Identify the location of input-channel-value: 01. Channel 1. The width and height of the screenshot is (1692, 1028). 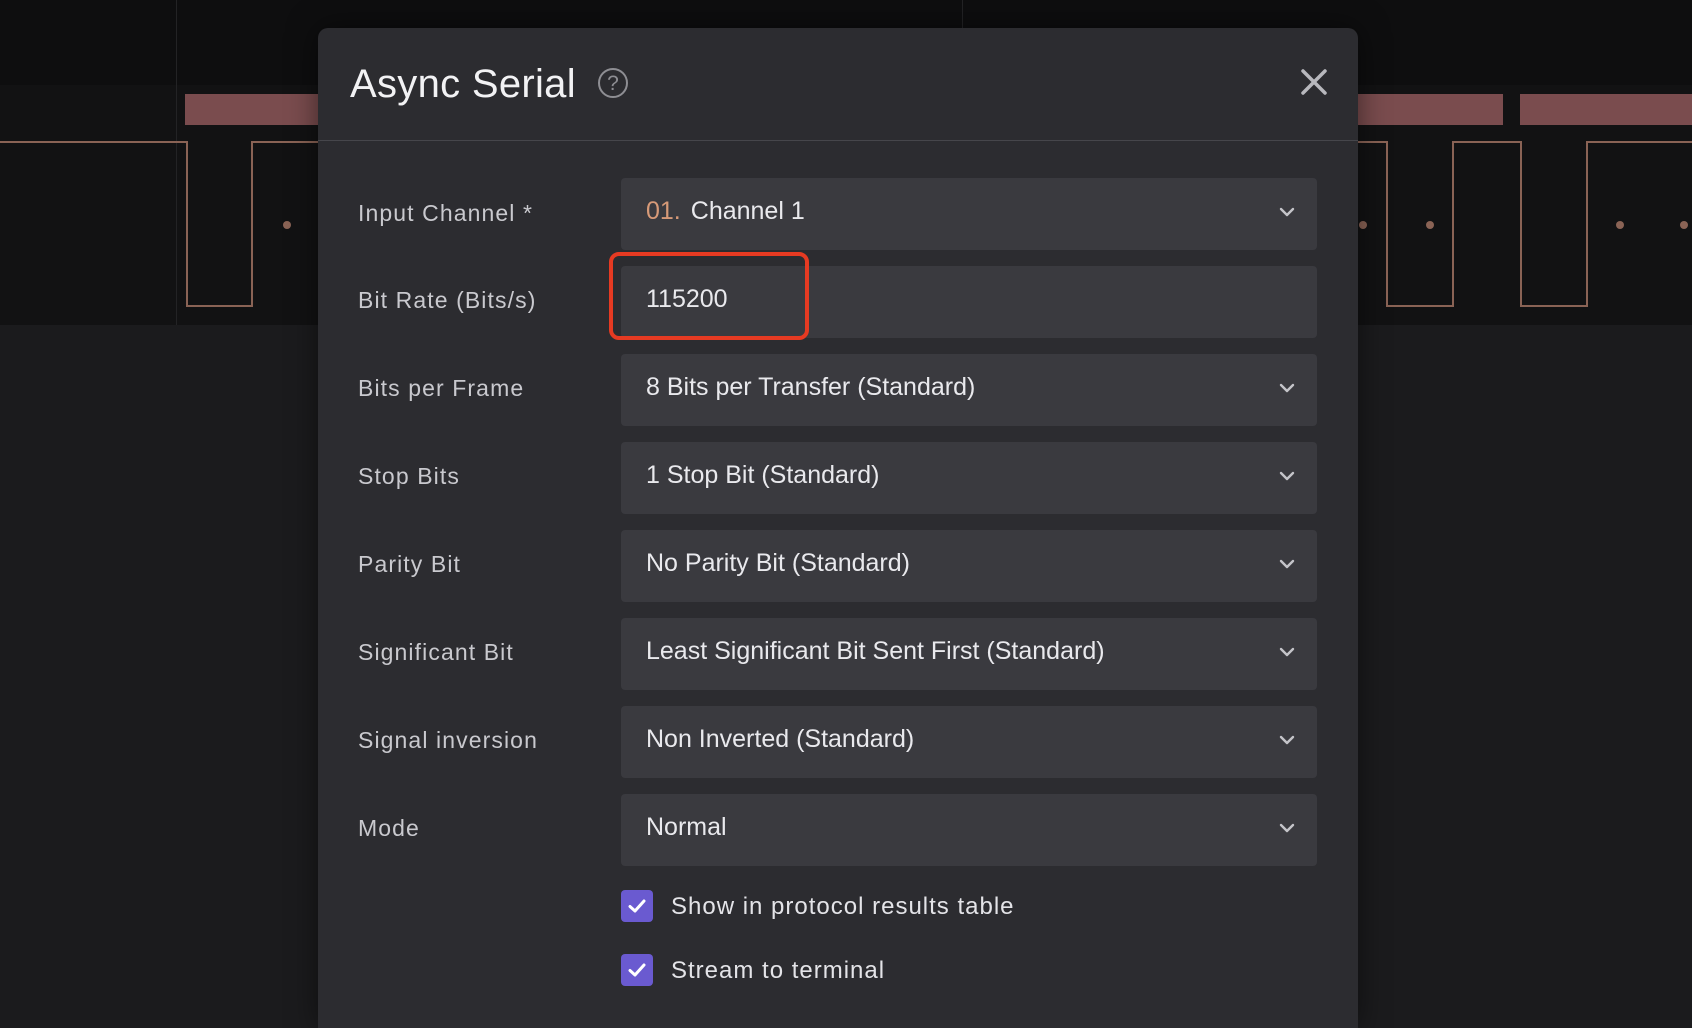
(725, 211).